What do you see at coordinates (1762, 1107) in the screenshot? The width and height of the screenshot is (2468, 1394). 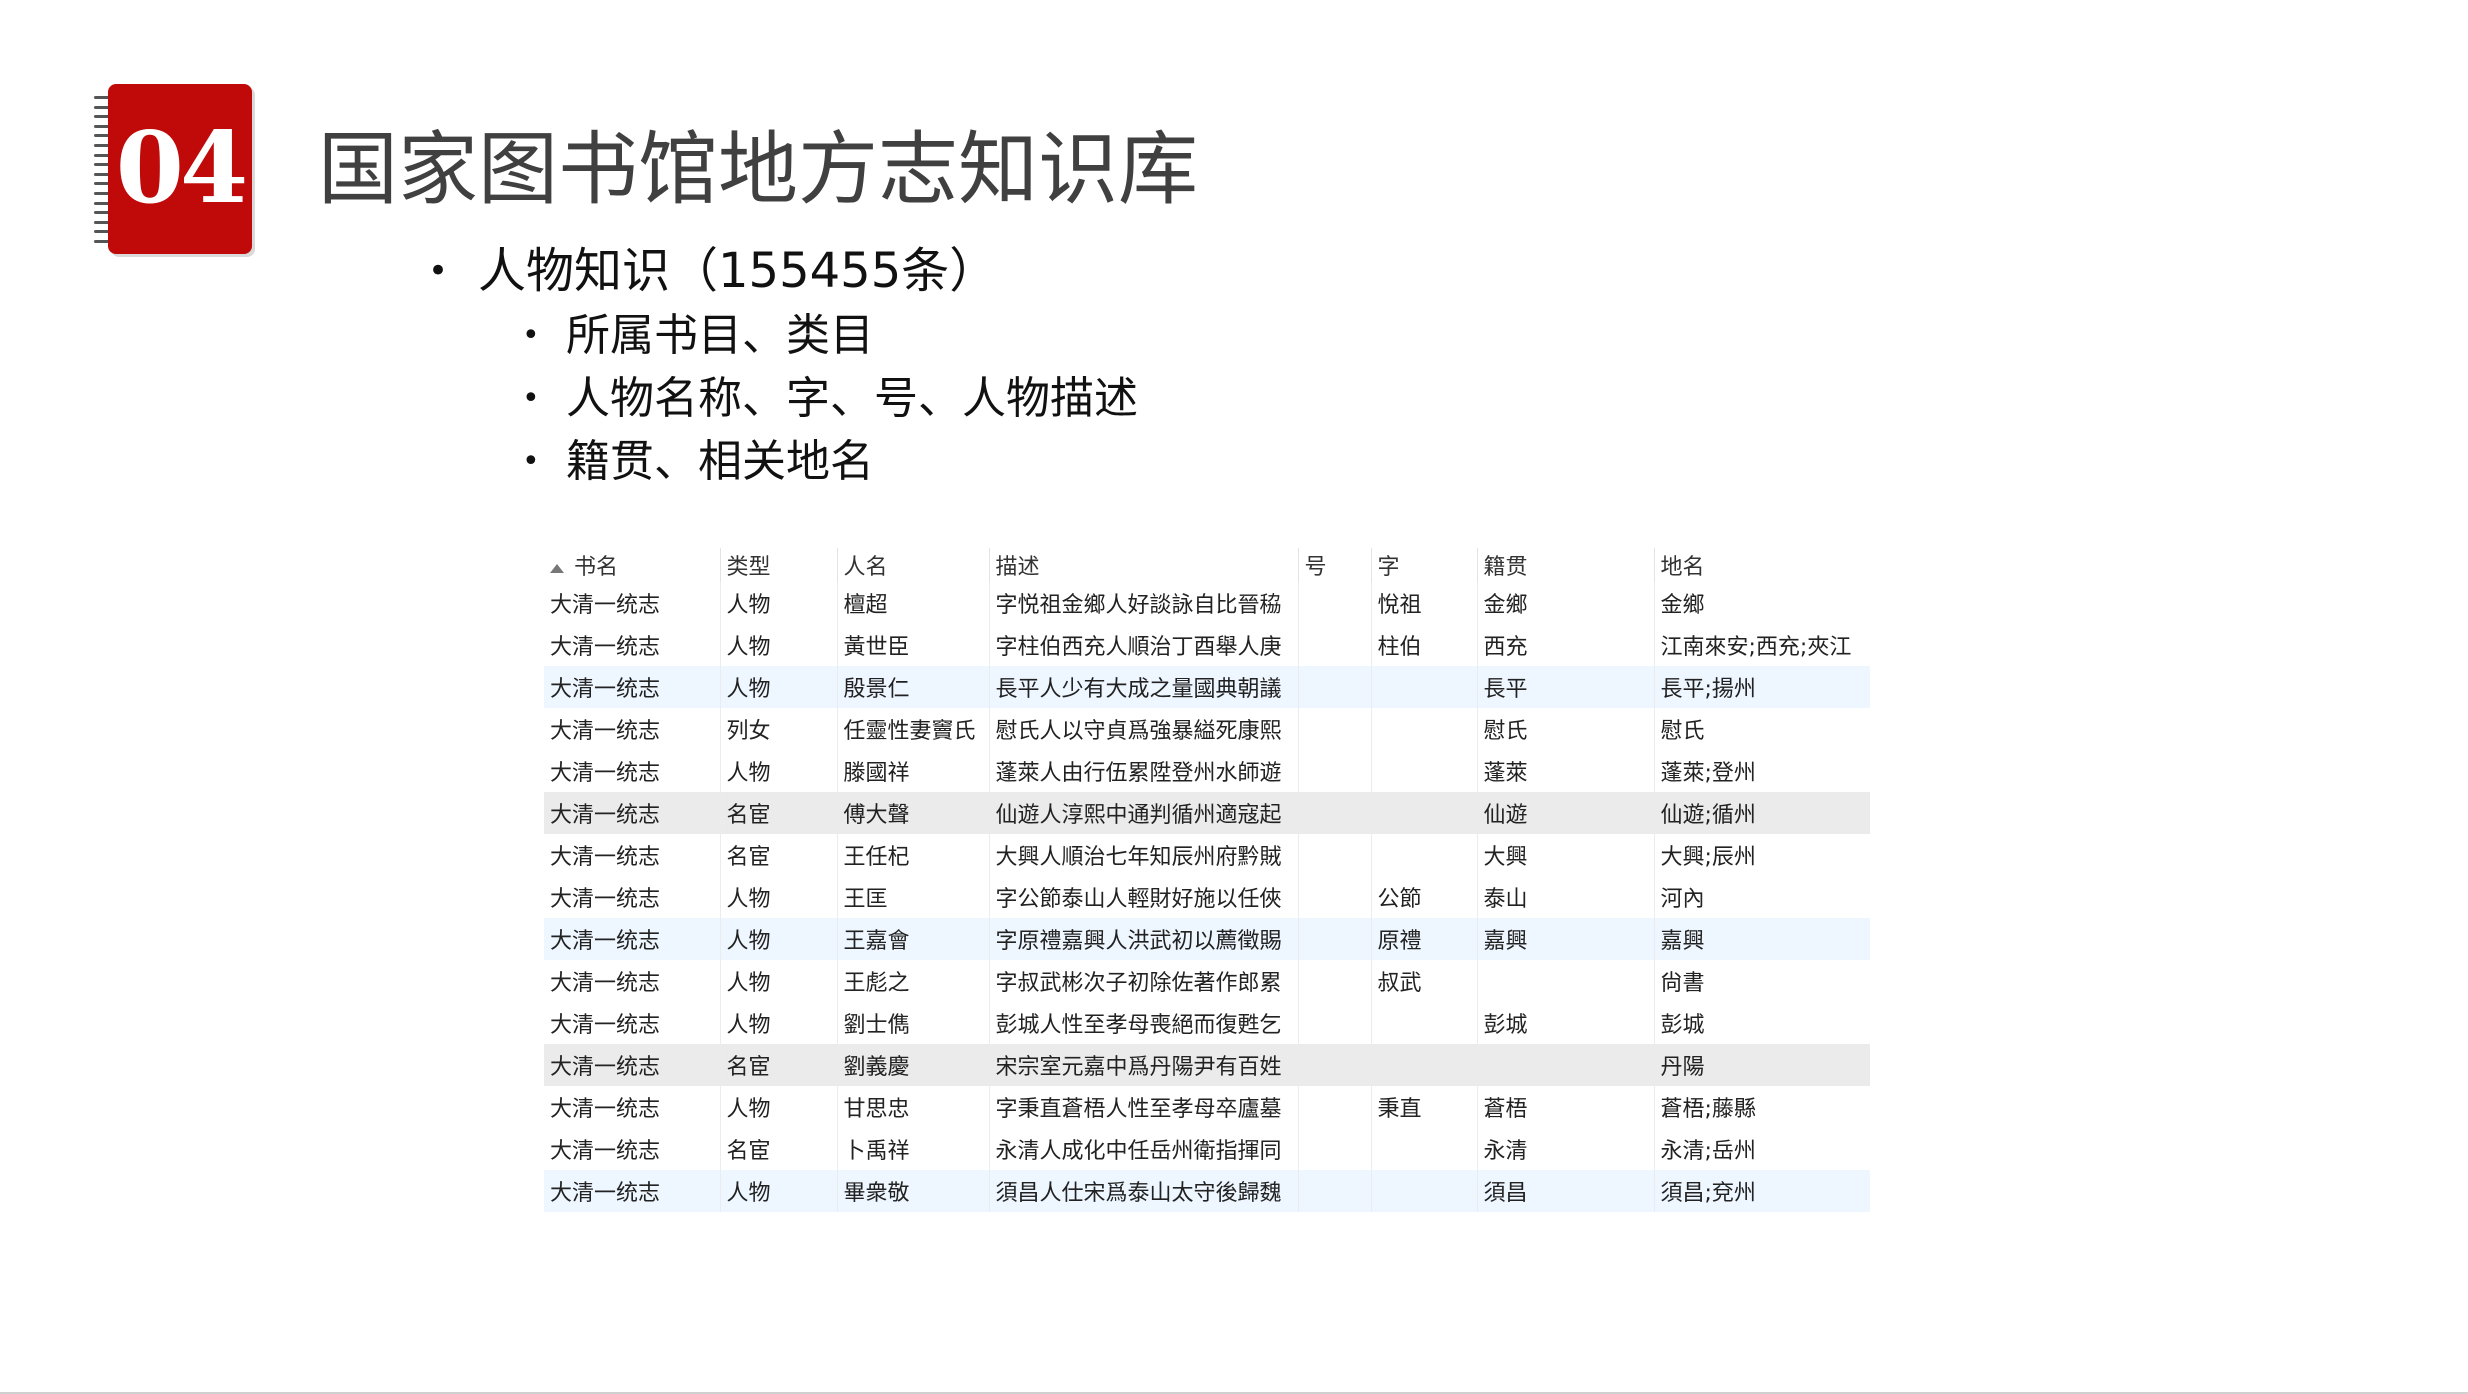 I see `table-cell: 蒼梧;藤縣` at bounding box center [1762, 1107].